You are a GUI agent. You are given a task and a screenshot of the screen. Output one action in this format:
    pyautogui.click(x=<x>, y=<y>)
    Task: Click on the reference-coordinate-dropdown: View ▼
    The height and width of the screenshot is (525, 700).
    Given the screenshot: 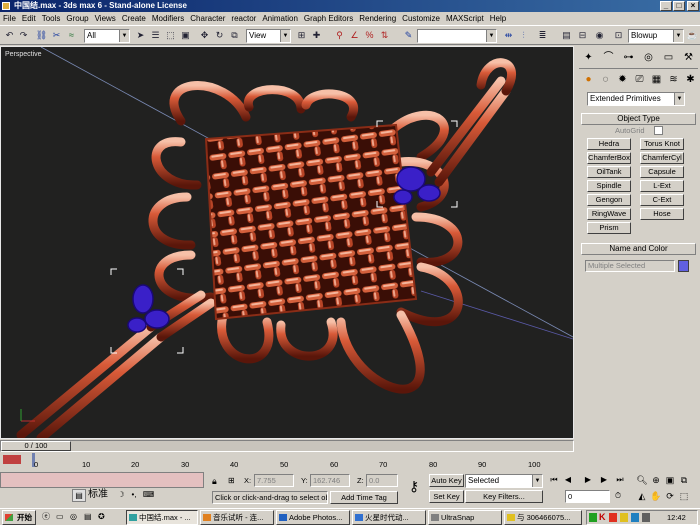 What is the action you would take?
    pyautogui.click(x=268, y=36)
    